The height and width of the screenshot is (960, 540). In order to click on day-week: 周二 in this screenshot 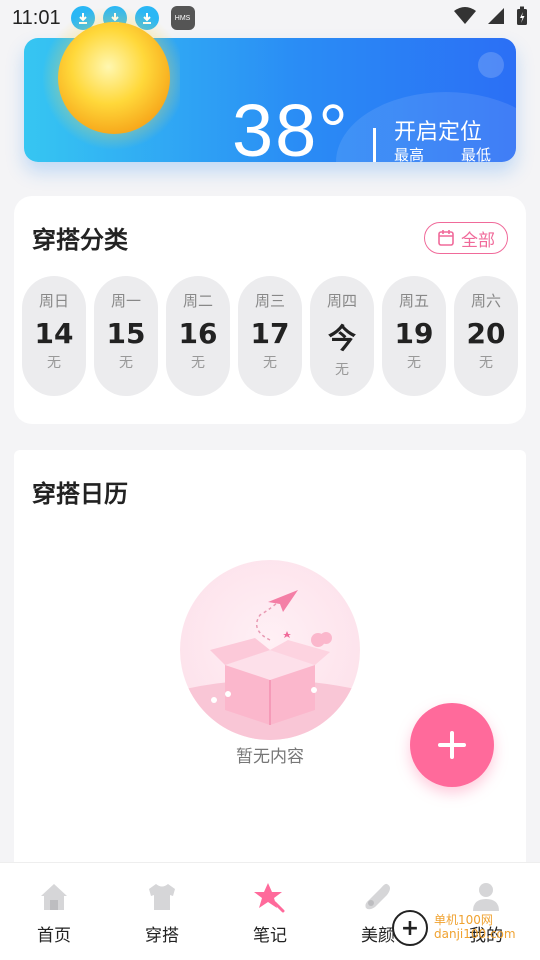, I will do `click(197, 301)`.